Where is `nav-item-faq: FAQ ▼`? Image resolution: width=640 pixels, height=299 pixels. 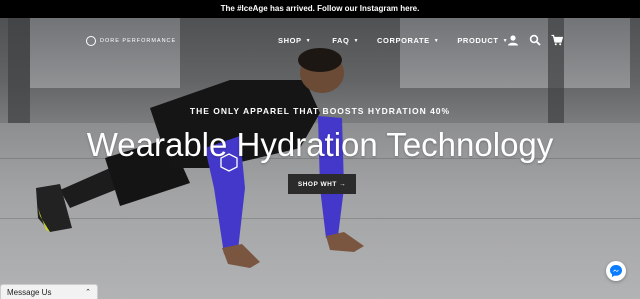 nav-item-faq: FAQ ▼ is located at coordinates (345, 40).